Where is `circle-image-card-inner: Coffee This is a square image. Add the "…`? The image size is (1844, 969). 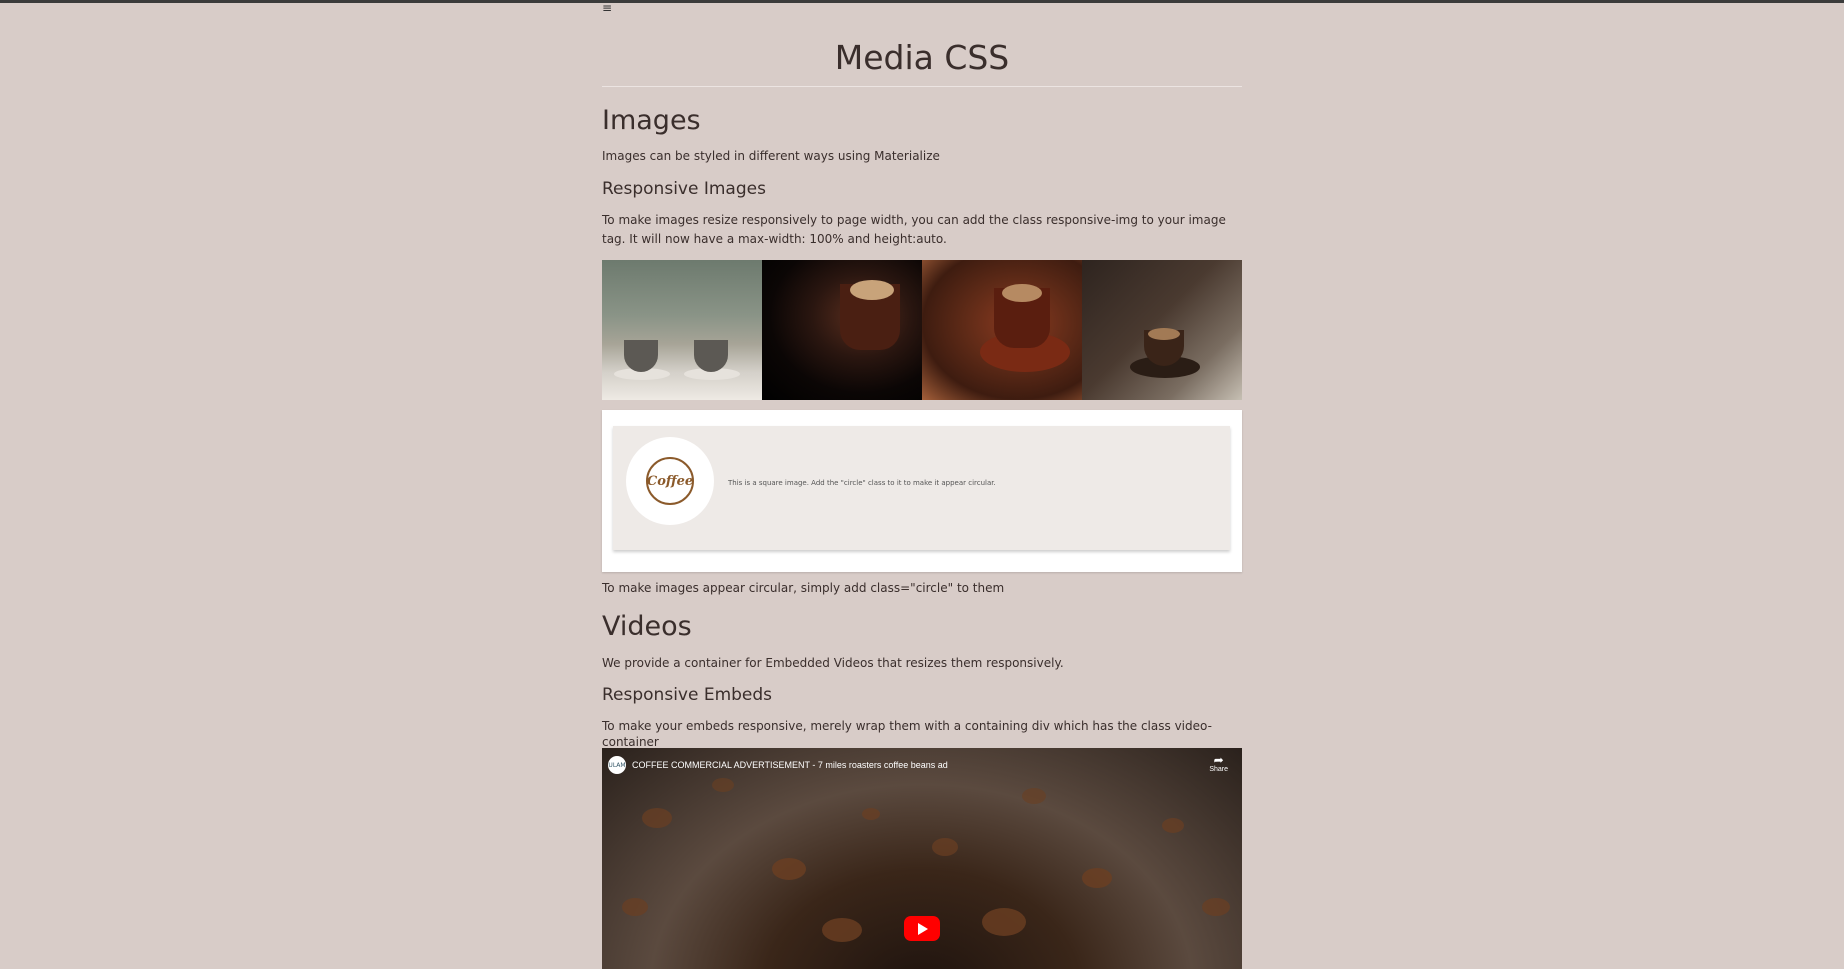 circle-image-card-inner: Coffee This is a square image. Add the "… is located at coordinates (921, 488).